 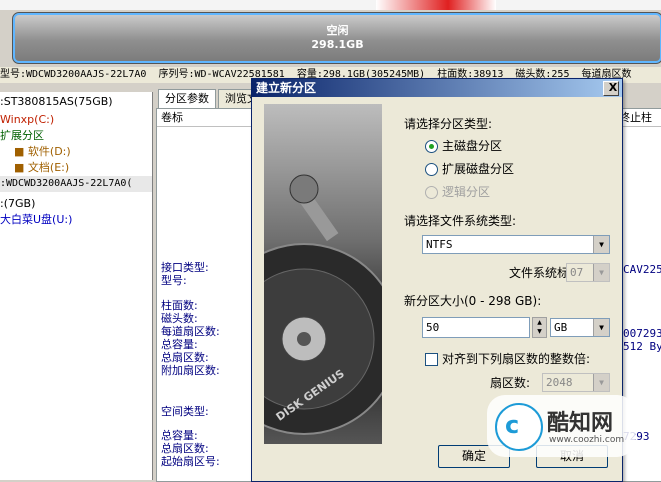 I want to click on tree-item-free: :(7GB), so click(x=17, y=204).